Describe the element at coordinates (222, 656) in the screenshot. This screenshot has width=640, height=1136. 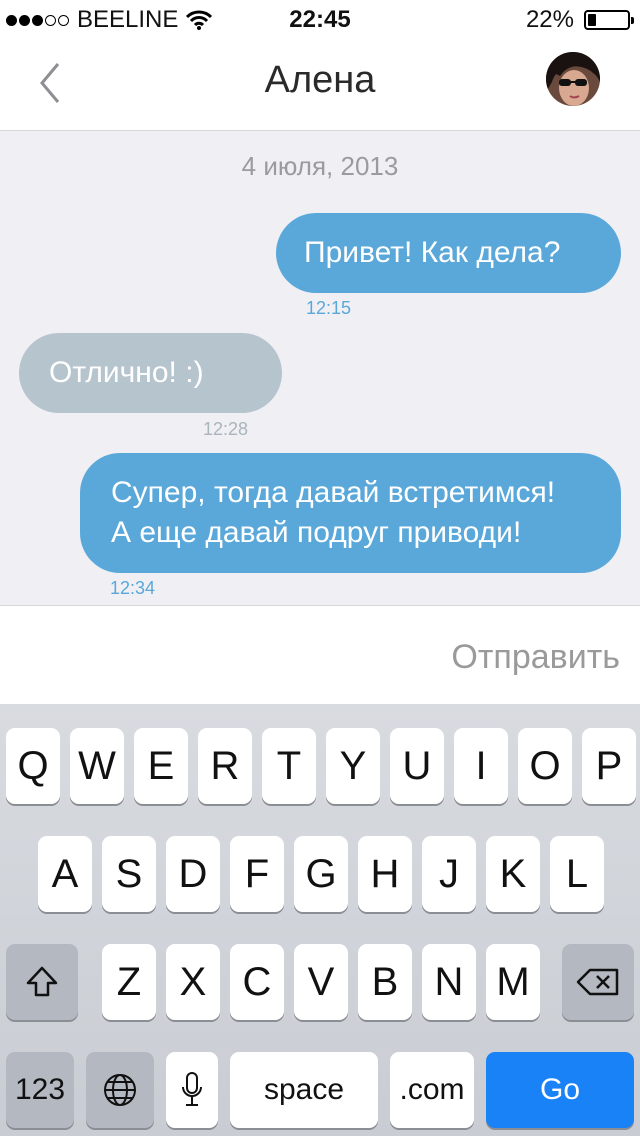
I see `message-input` at that location.